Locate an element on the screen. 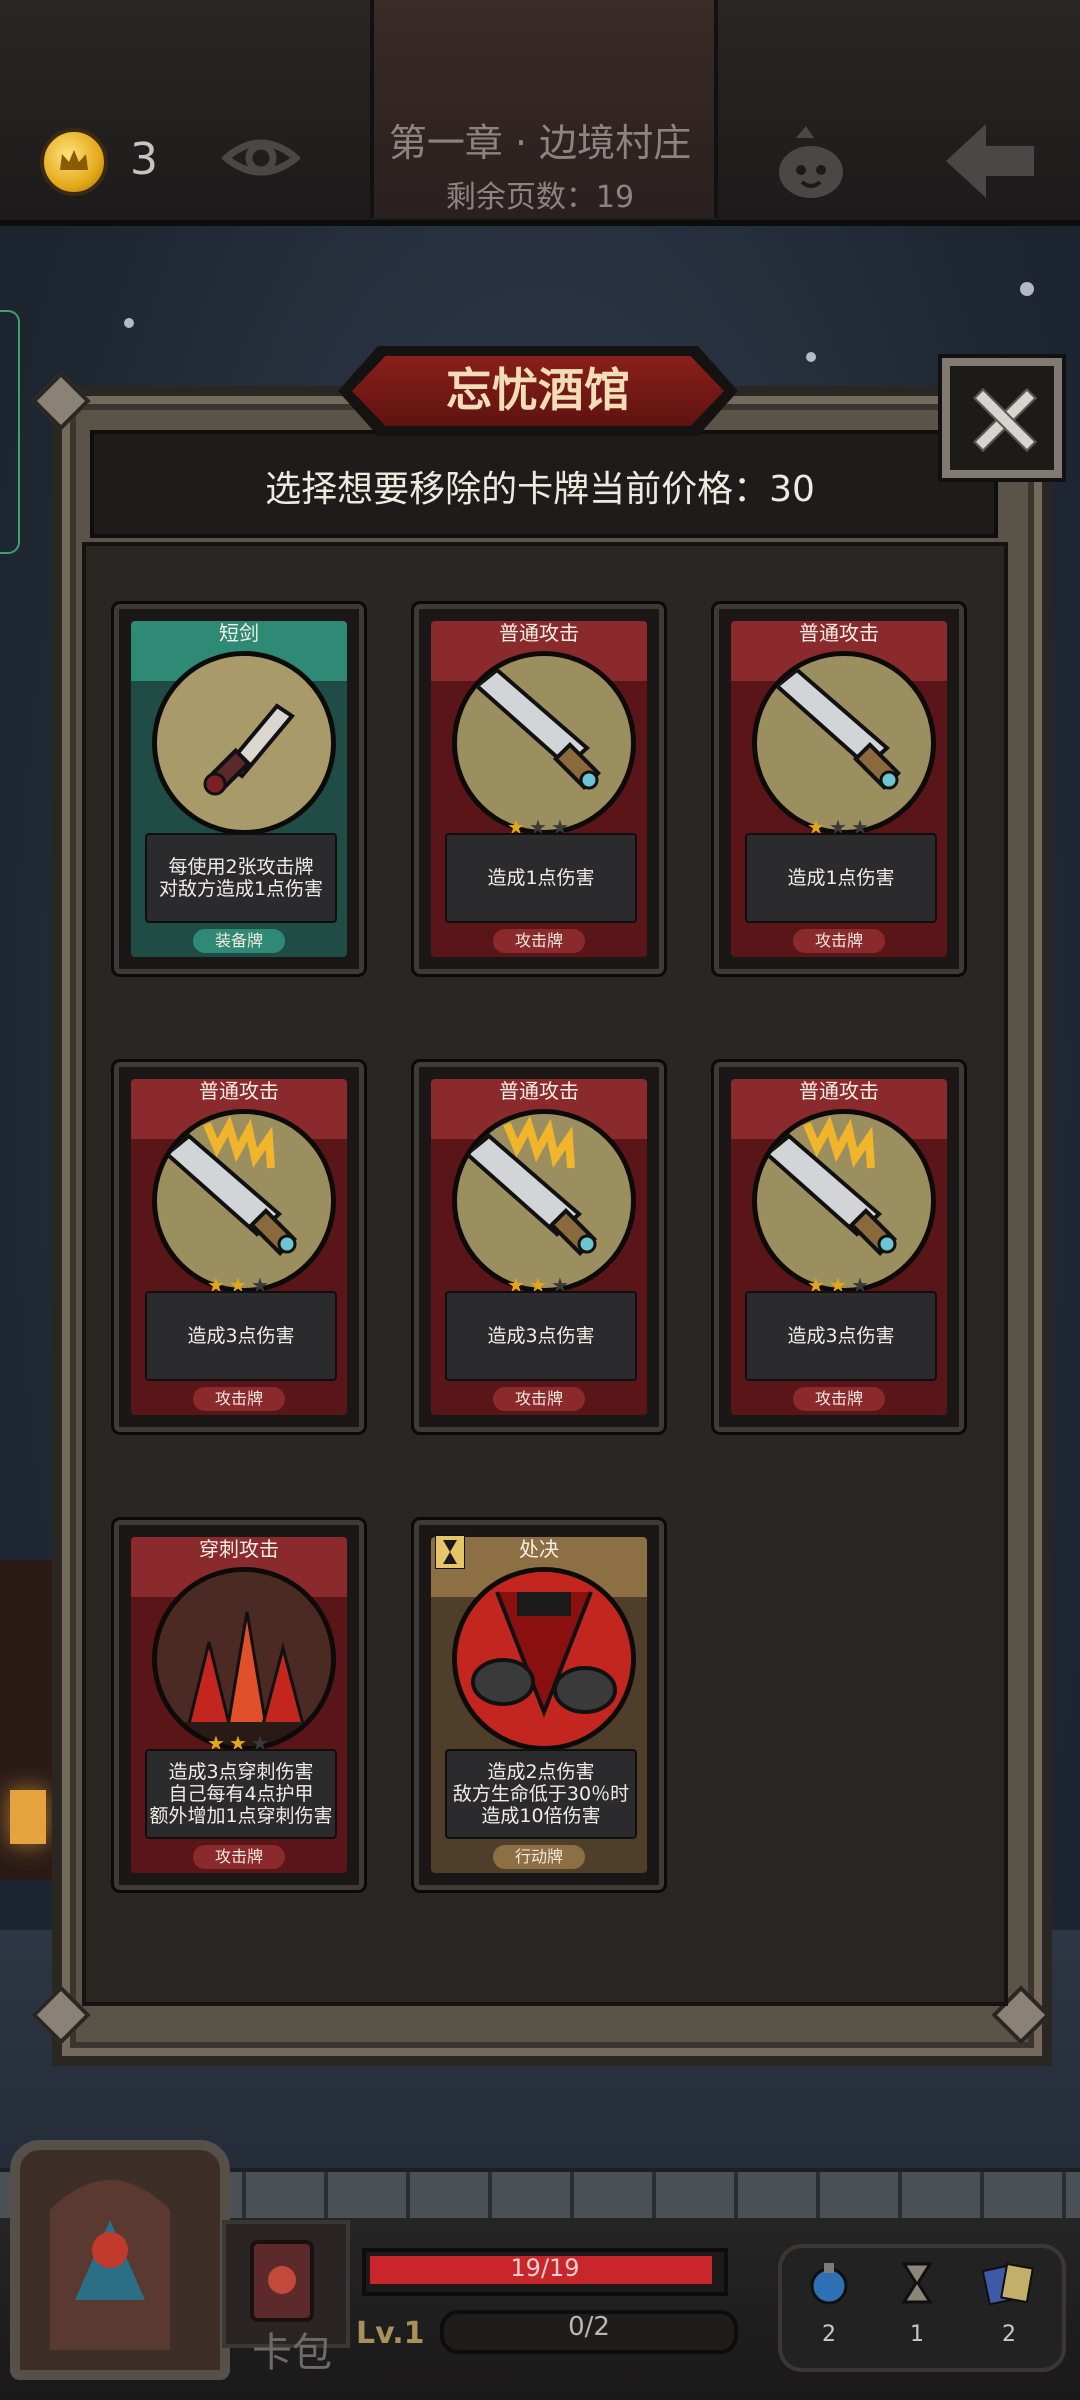 The width and height of the screenshot is (1080, 2400). coin-count: 3 is located at coordinates (144, 159).